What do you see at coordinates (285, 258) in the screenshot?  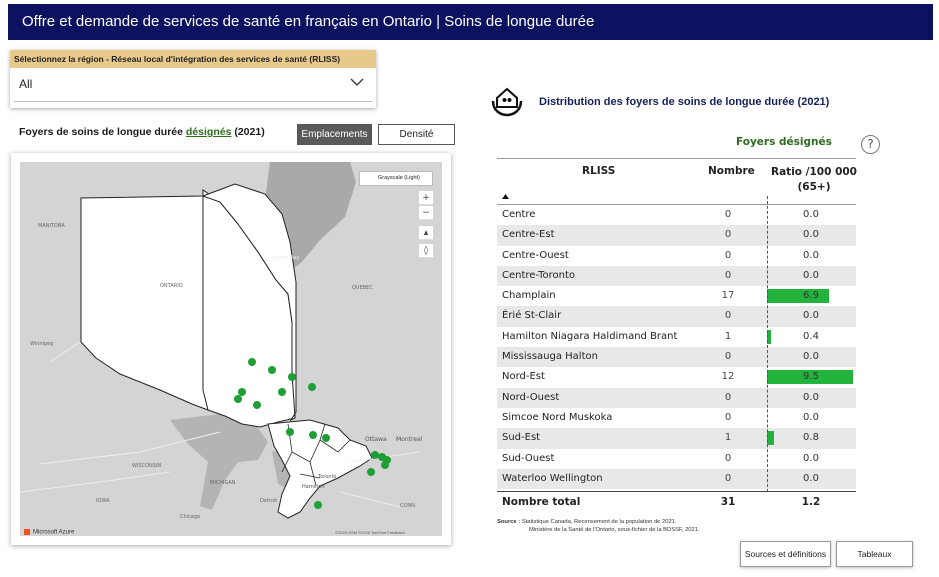 I see `map-label: James Bay` at bounding box center [285, 258].